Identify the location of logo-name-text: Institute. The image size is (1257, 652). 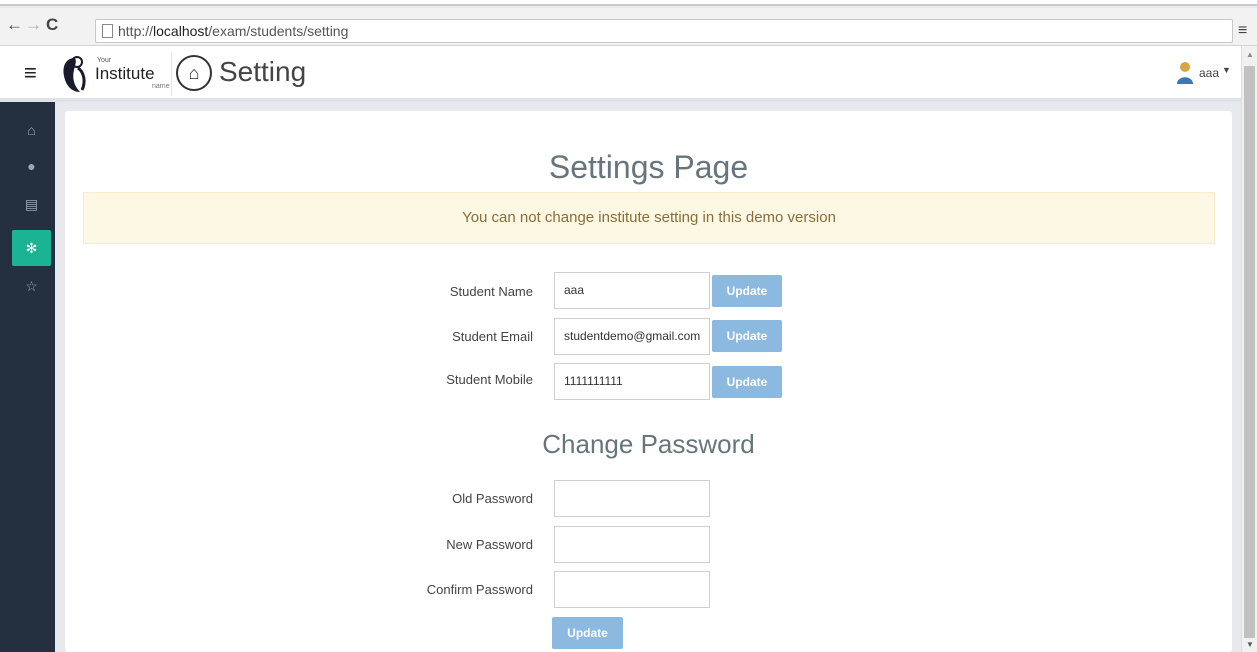
(125, 73).